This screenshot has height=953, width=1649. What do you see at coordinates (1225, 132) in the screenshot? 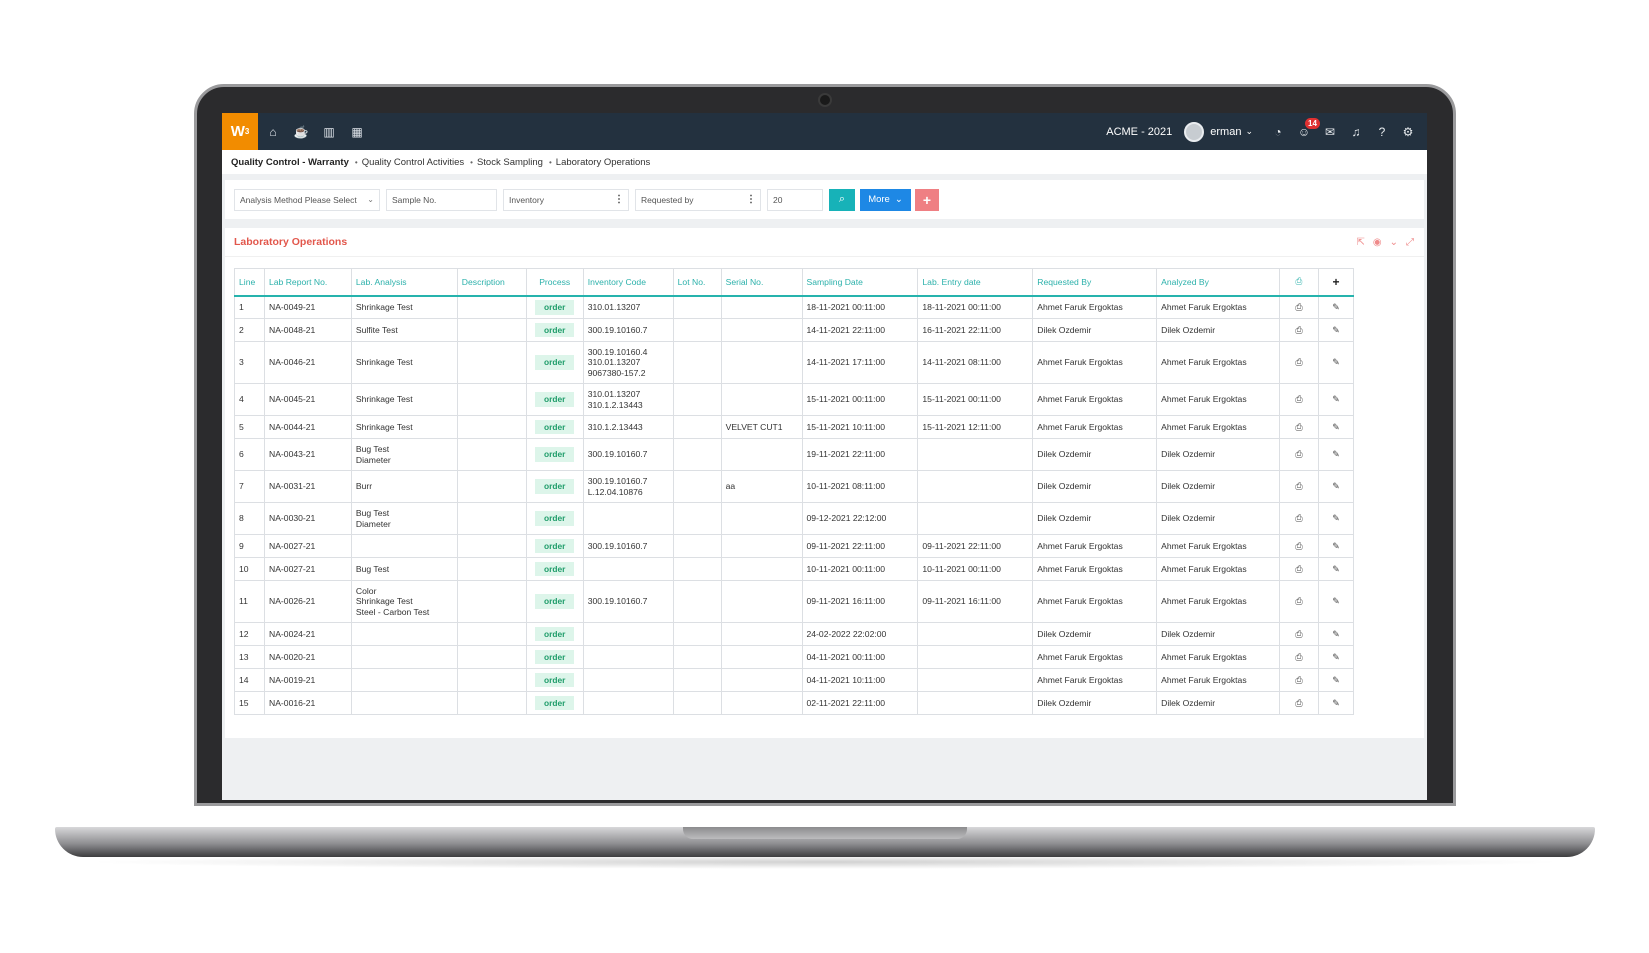
I see `username: erman` at bounding box center [1225, 132].